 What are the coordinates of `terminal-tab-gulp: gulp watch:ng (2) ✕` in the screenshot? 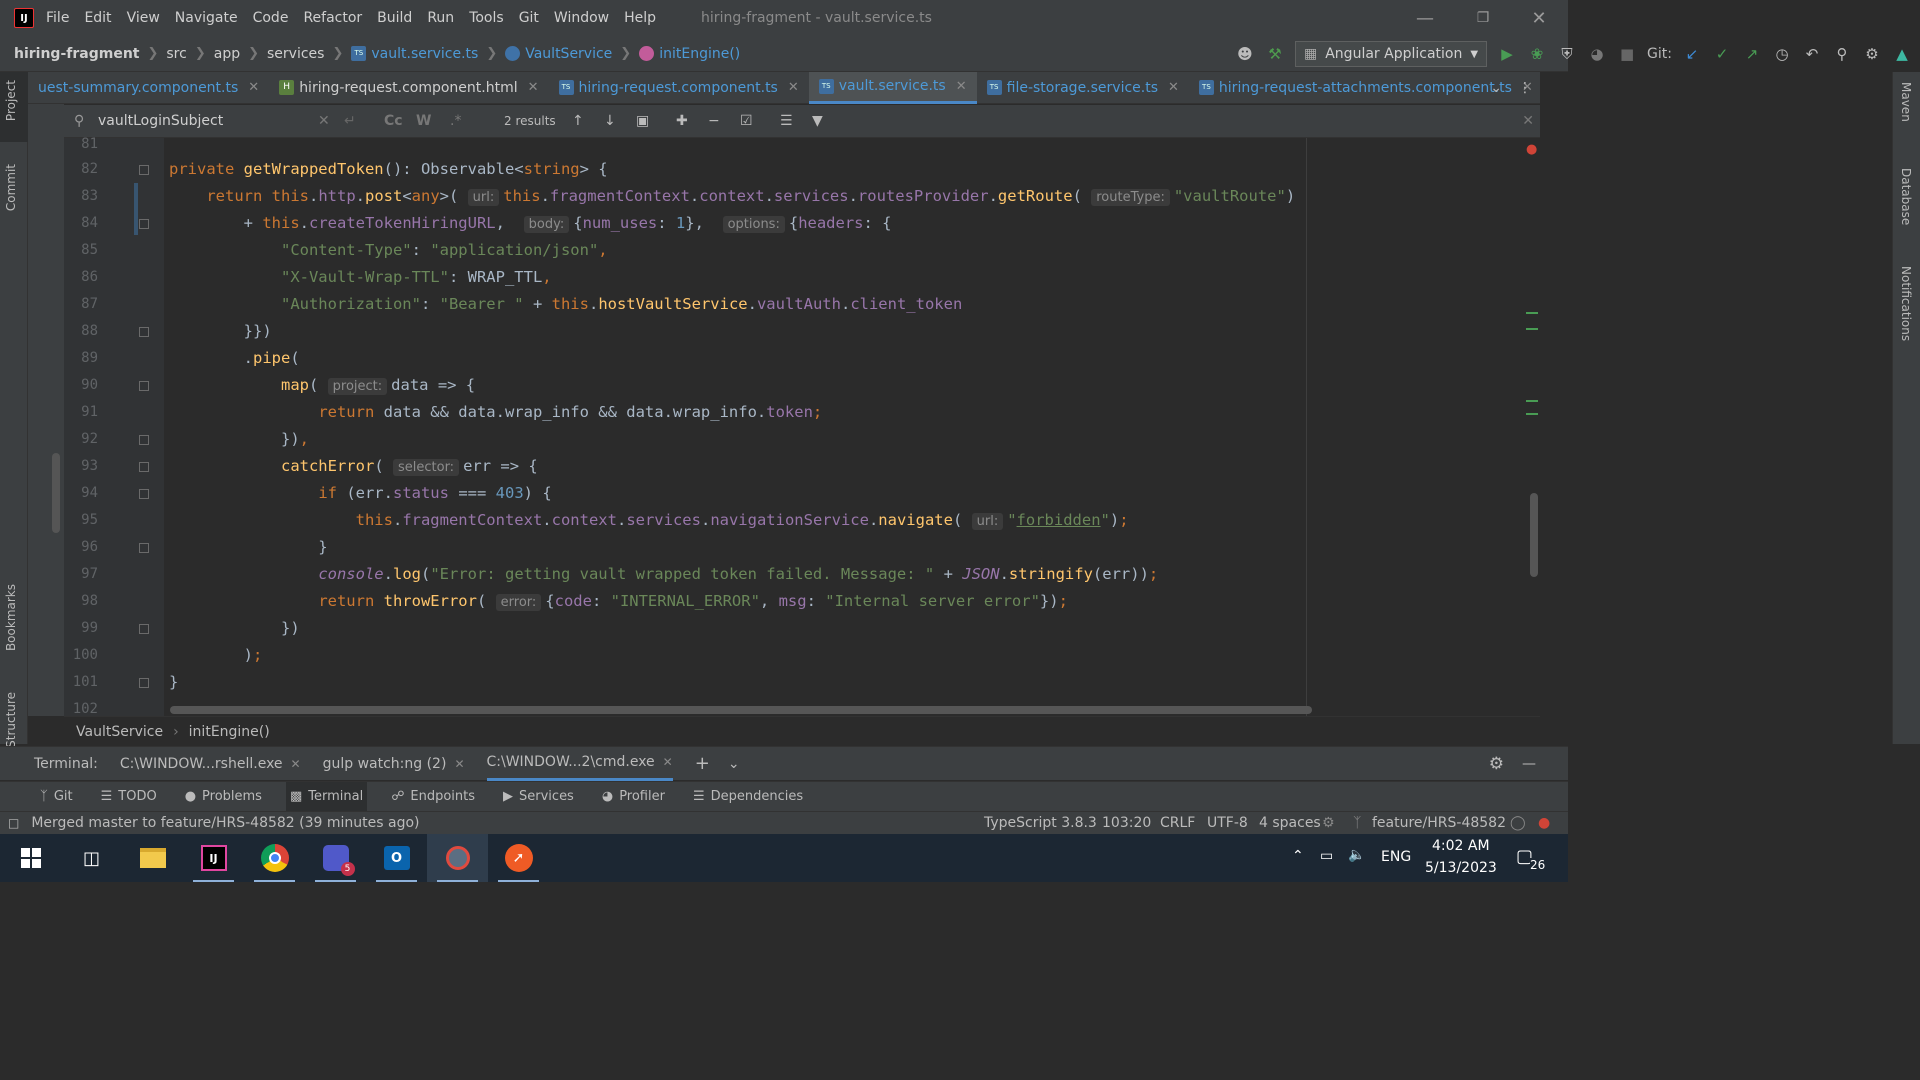 It's located at (394, 764).